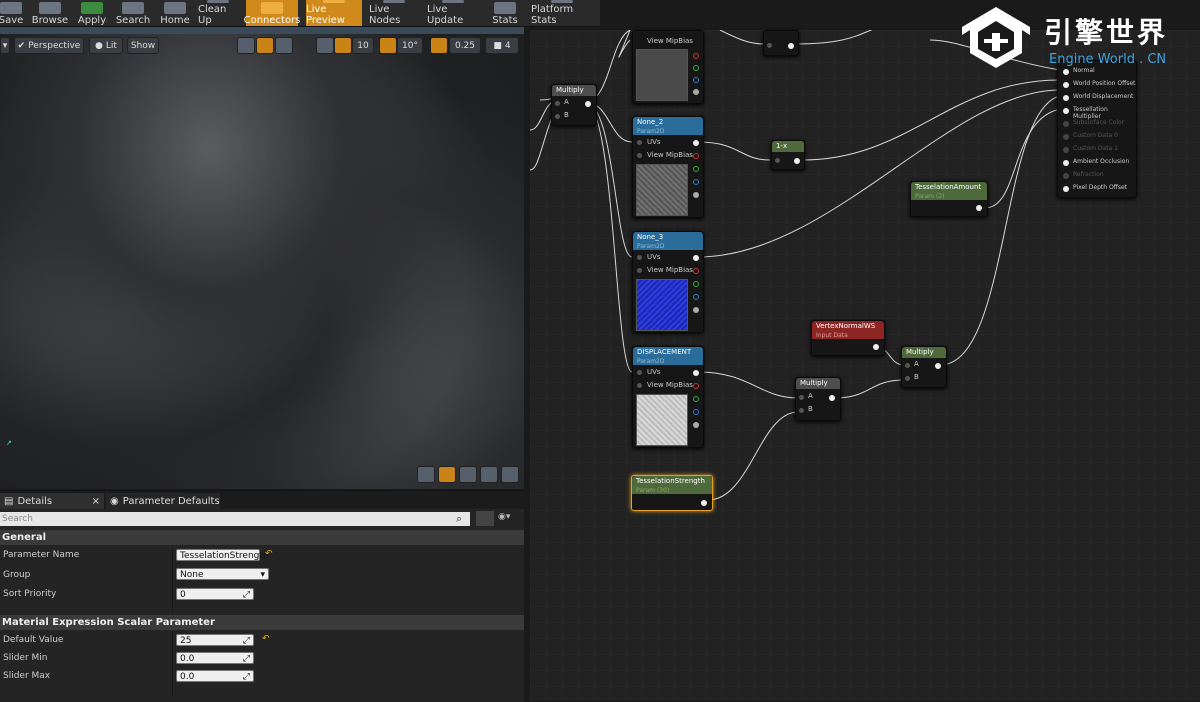 The image size is (1200, 702). I want to click on platform-stats-icon, so click(562, 1).